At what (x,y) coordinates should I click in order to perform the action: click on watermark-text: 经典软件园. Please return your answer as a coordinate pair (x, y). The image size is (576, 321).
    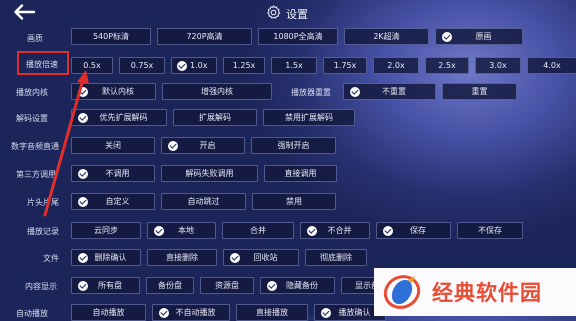
    Looking at the image, I should click on (487, 293).